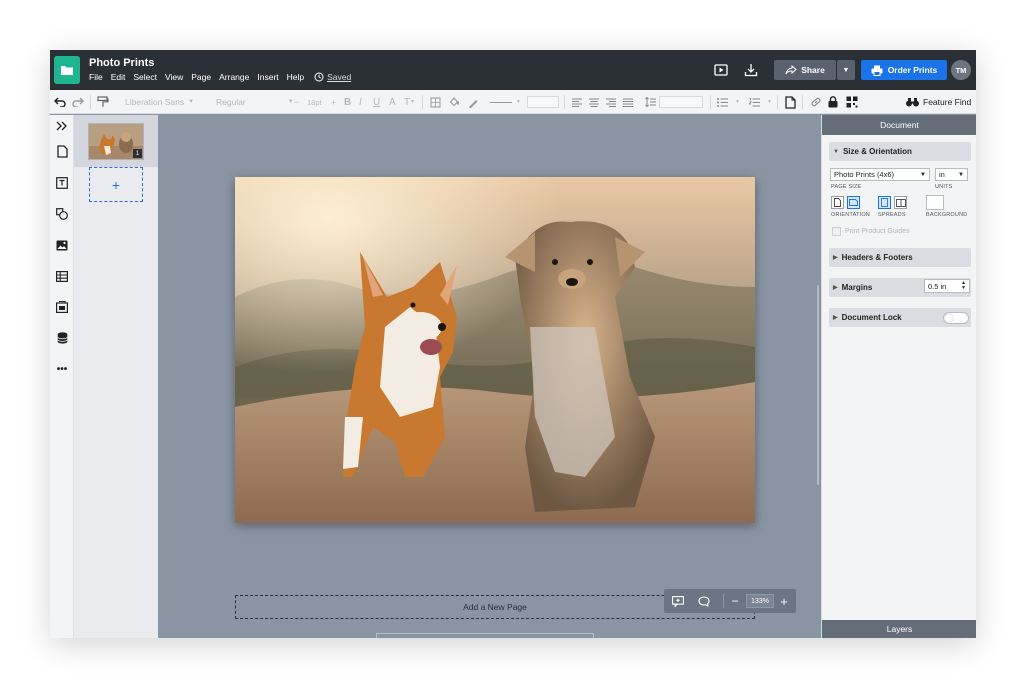 The height and width of the screenshot is (688, 1026). Describe the element at coordinates (62, 276) in the screenshot. I see `table-icon` at that location.